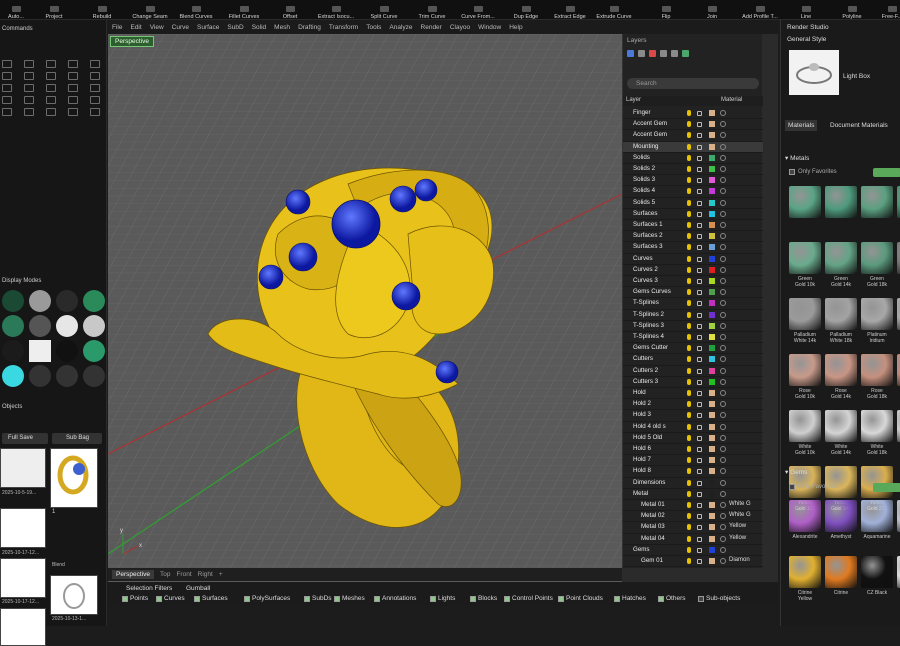  What do you see at coordinates (693, 259) in the screenshot?
I see `layer-row: Curves` at bounding box center [693, 259].